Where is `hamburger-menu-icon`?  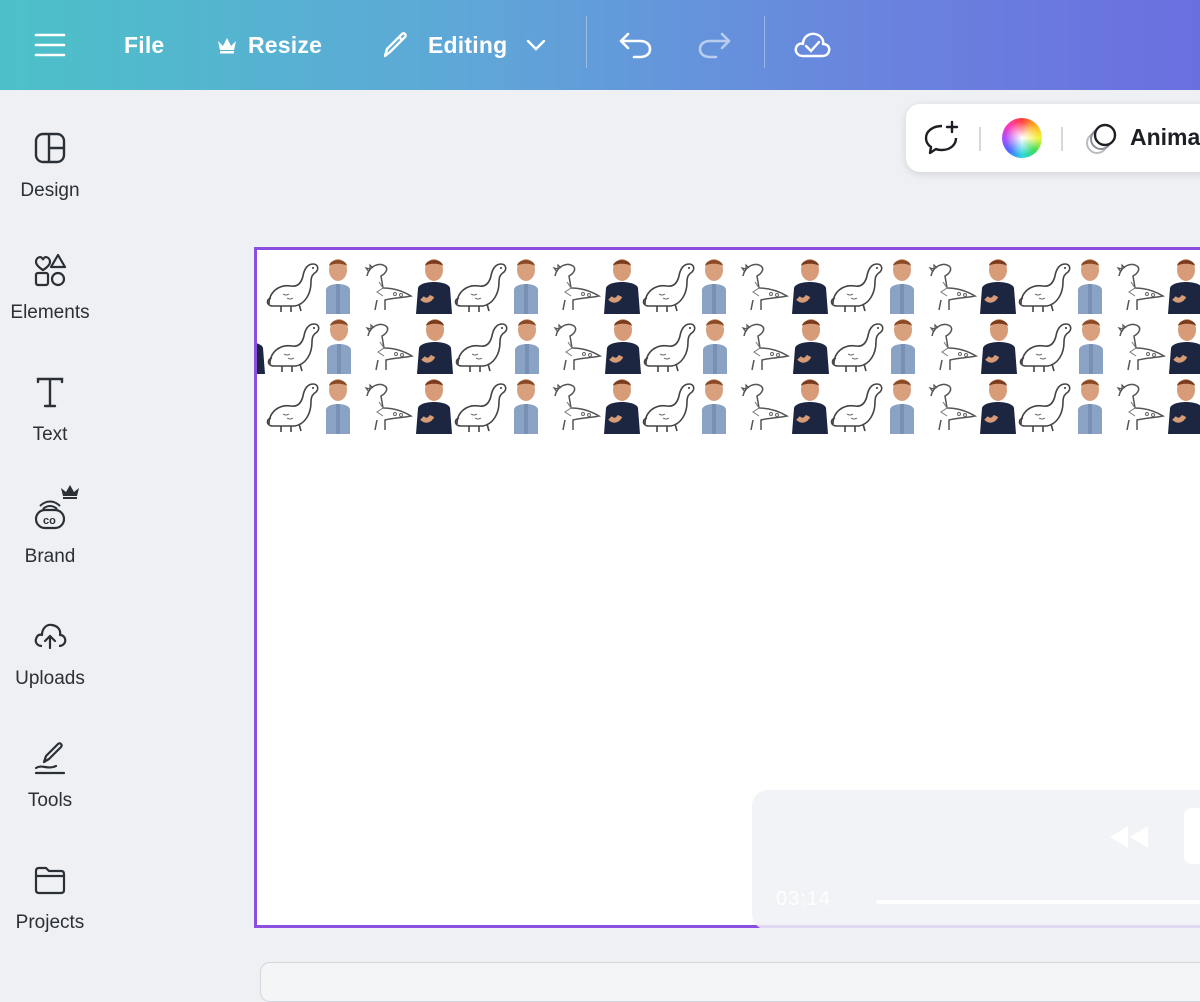
hamburger-menu-icon is located at coordinates (50, 45).